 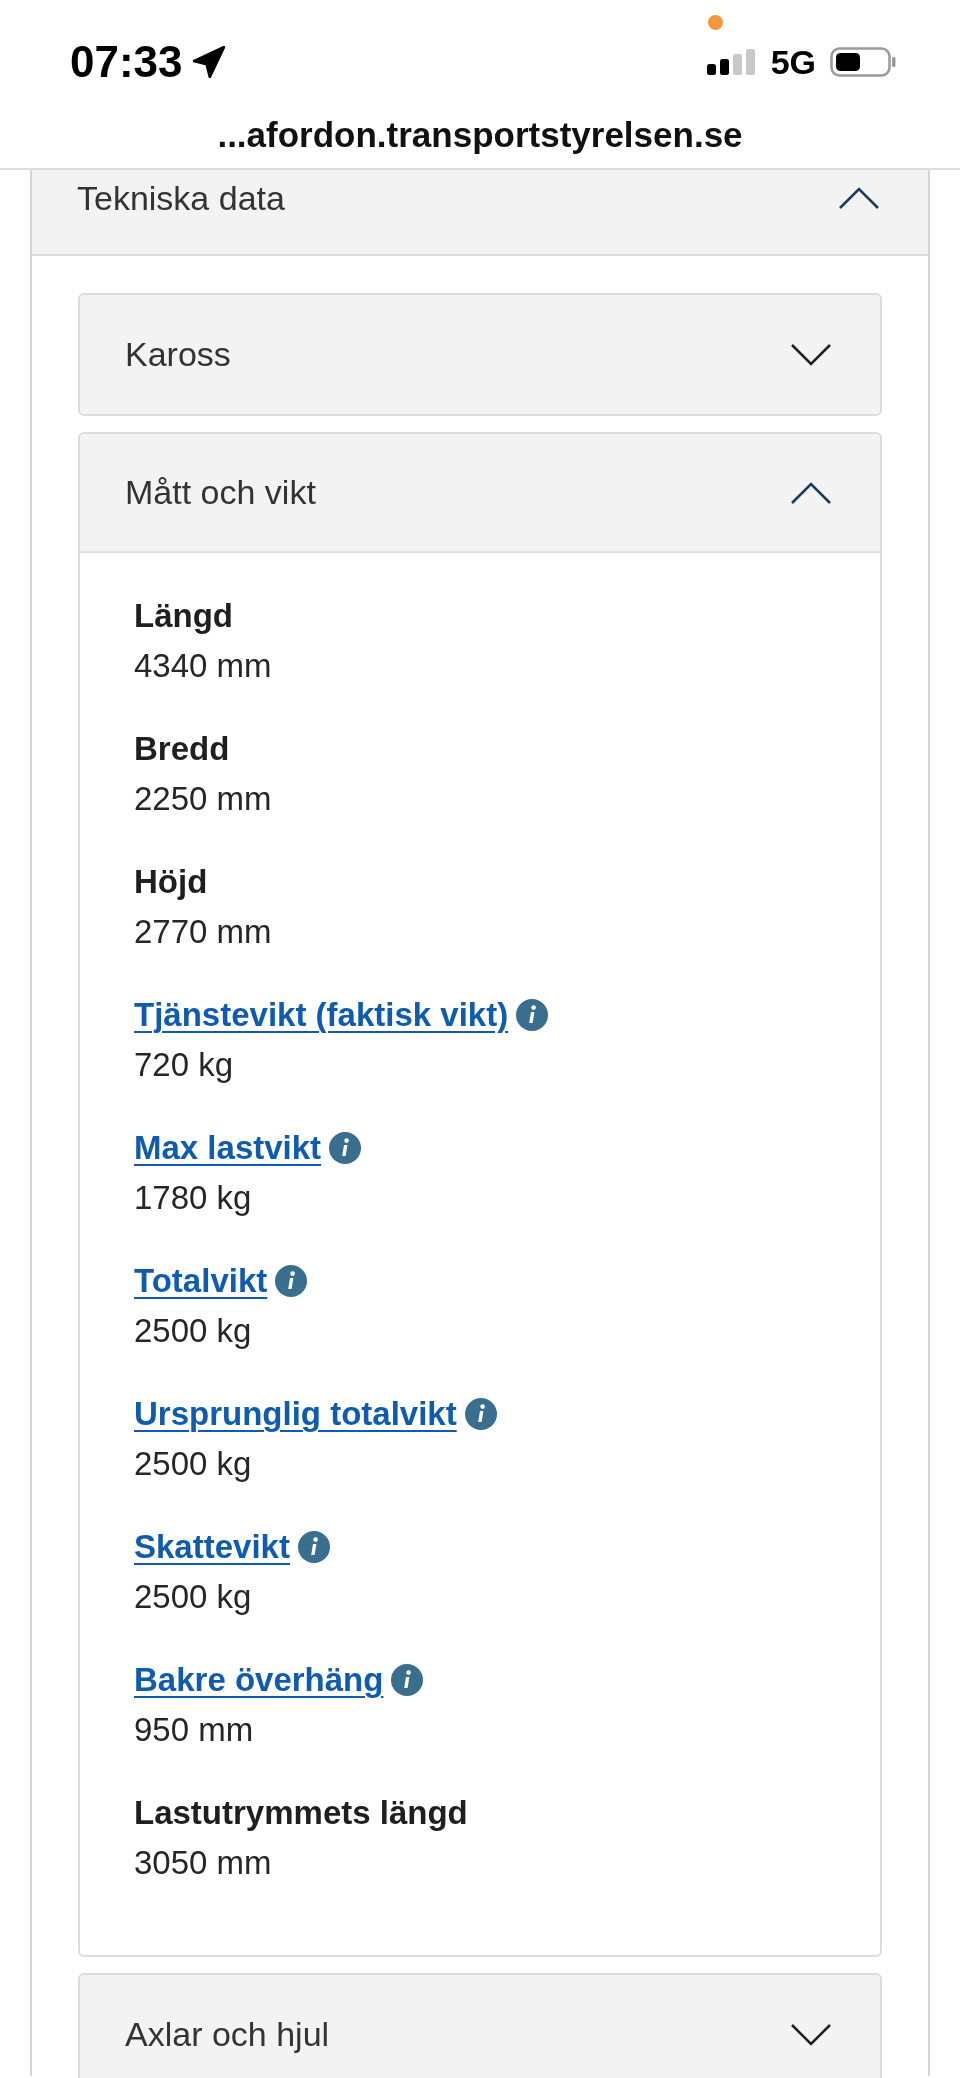 I want to click on field-value: 4340 mm, so click(x=203, y=666).